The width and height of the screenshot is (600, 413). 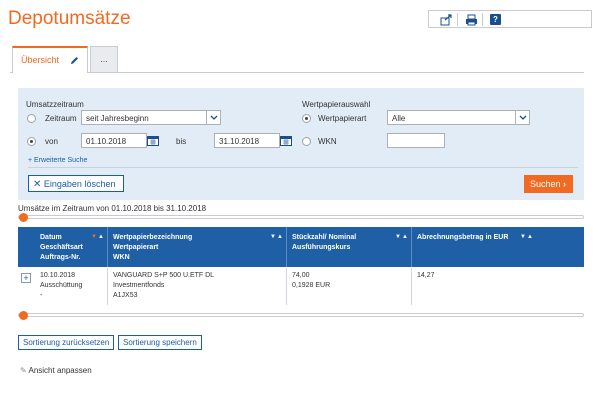 I want to click on wkn-label: WKN, so click(x=327, y=141).